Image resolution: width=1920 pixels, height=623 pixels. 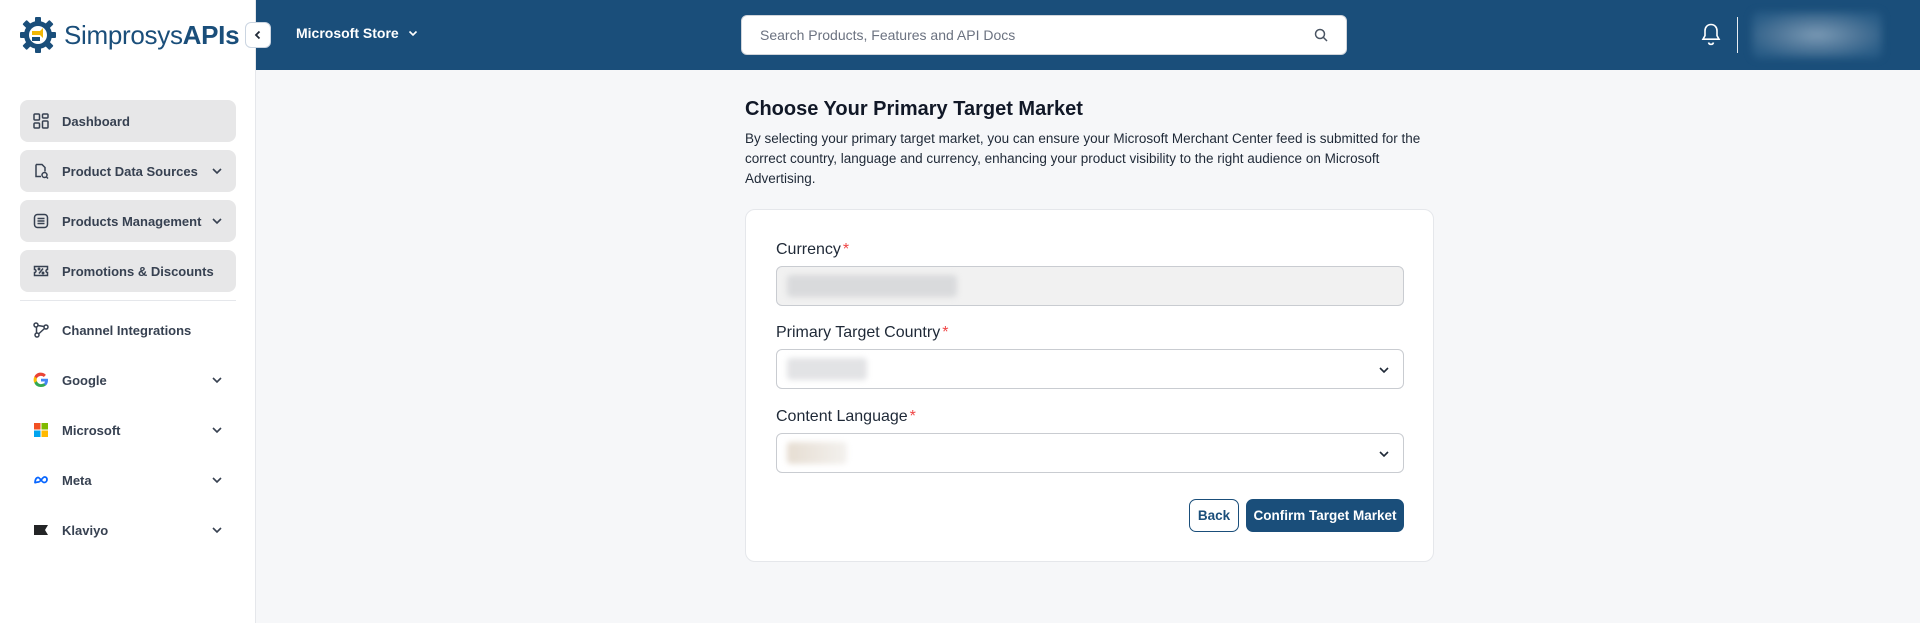 What do you see at coordinates (128, 380) in the screenshot?
I see `sidebar-item-google: Google` at bounding box center [128, 380].